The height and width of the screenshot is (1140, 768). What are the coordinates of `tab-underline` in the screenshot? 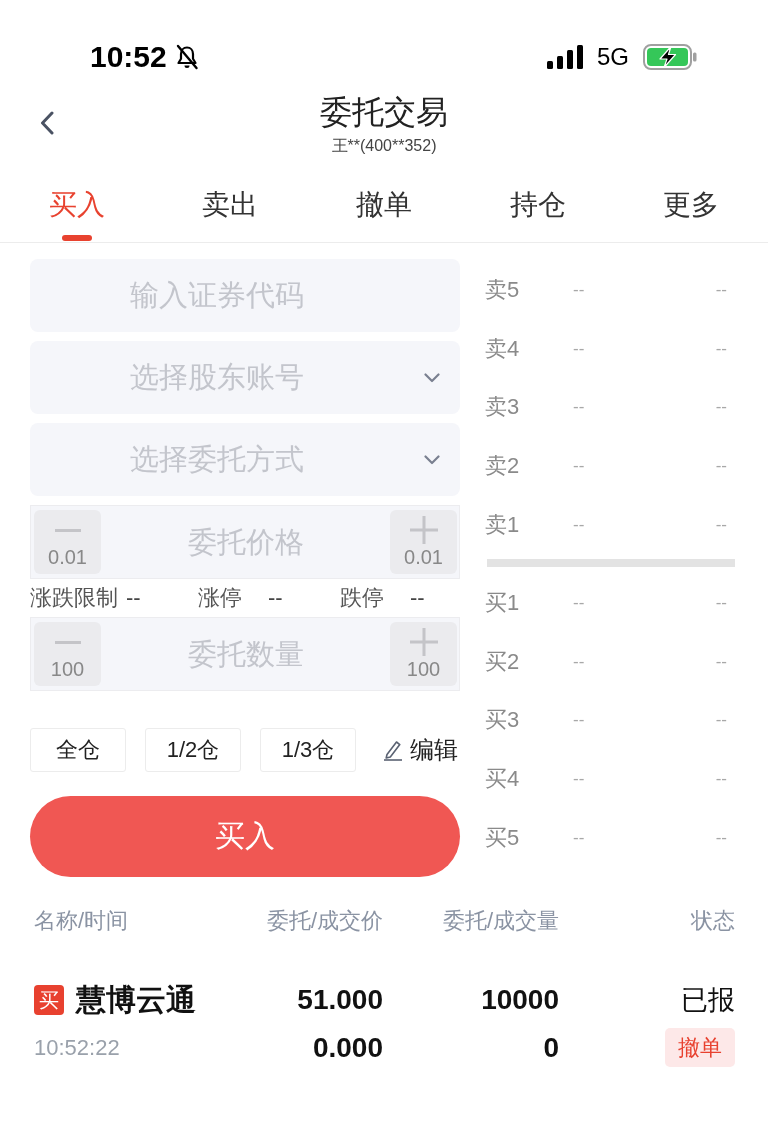 It's located at (76, 238).